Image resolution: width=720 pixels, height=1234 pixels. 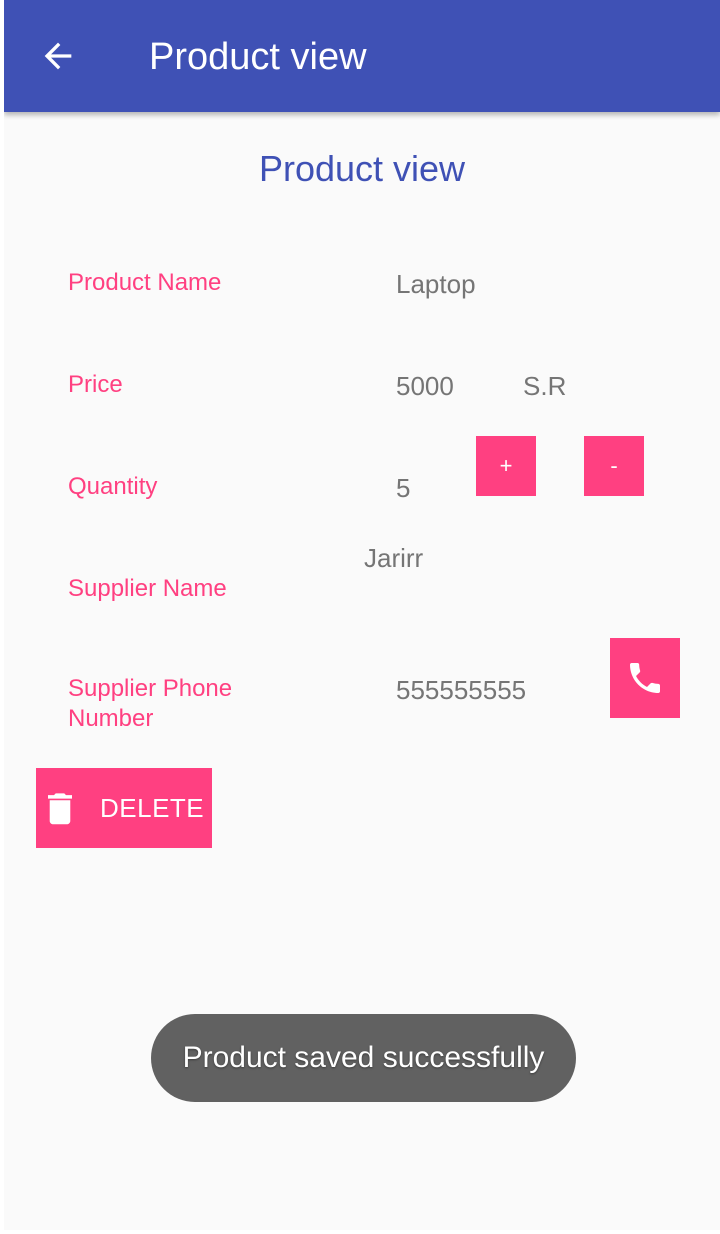 I want to click on quantity-value: 5, so click(x=403, y=488).